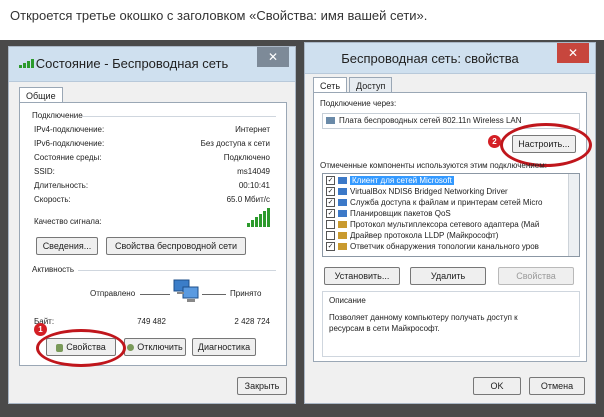 The image size is (604, 417). I want to click on list-item: ✓ Клиент для сетей Microsoft, so click(390, 181).